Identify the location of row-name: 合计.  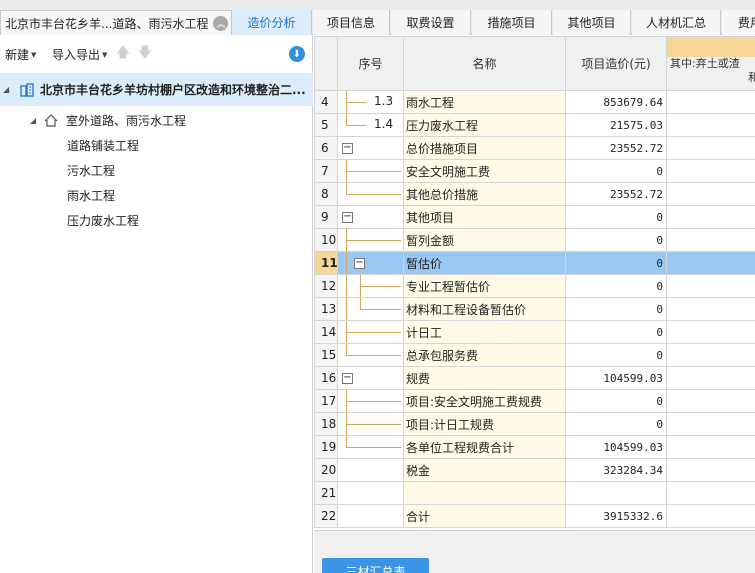
(484, 516).